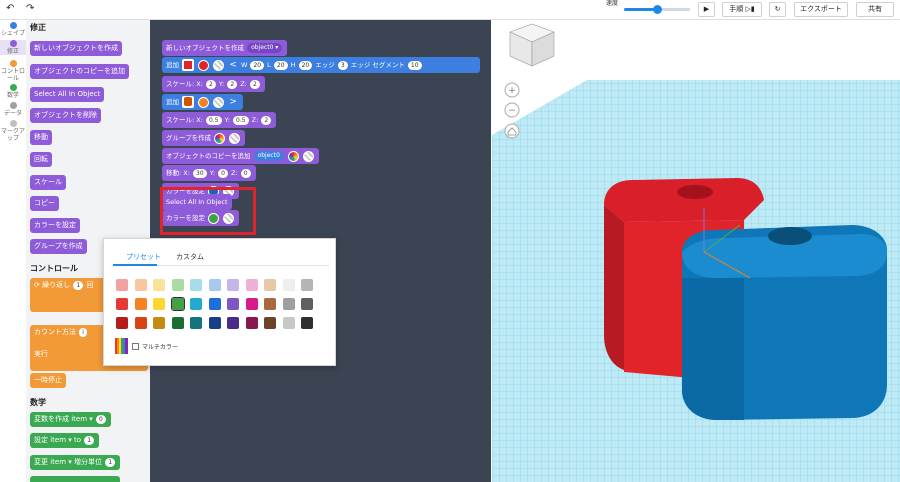 Image resolution: width=900 pixels, height=482 pixels. What do you see at coordinates (235, 138) in the screenshot?
I see `group-hole-swatch` at bounding box center [235, 138].